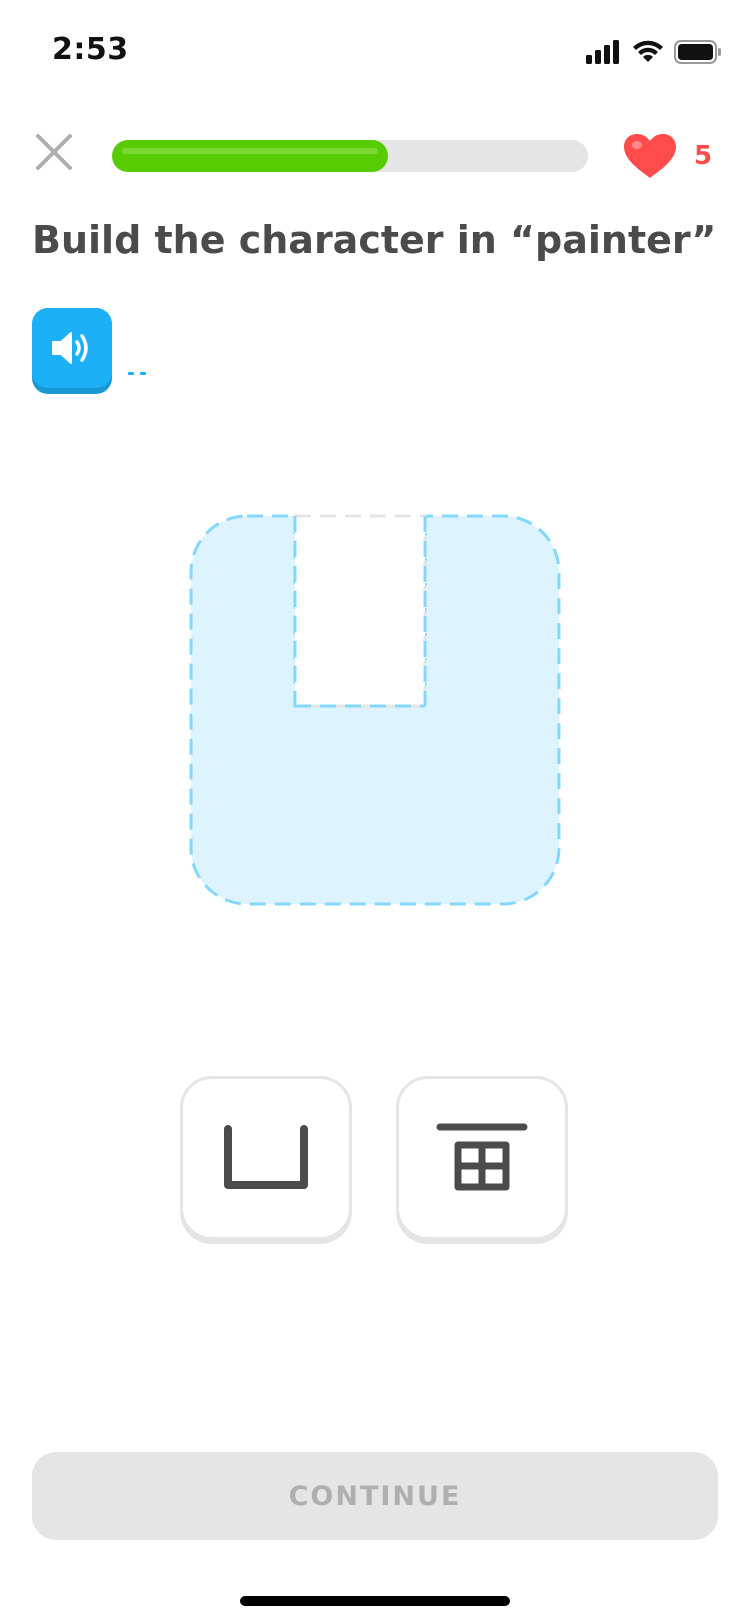 This screenshot has height=1624, width=750. What do you see at coordinates (375, 50) in the screenshot?
I see `status-bar: 2:53` at bounding box center [375, 50].